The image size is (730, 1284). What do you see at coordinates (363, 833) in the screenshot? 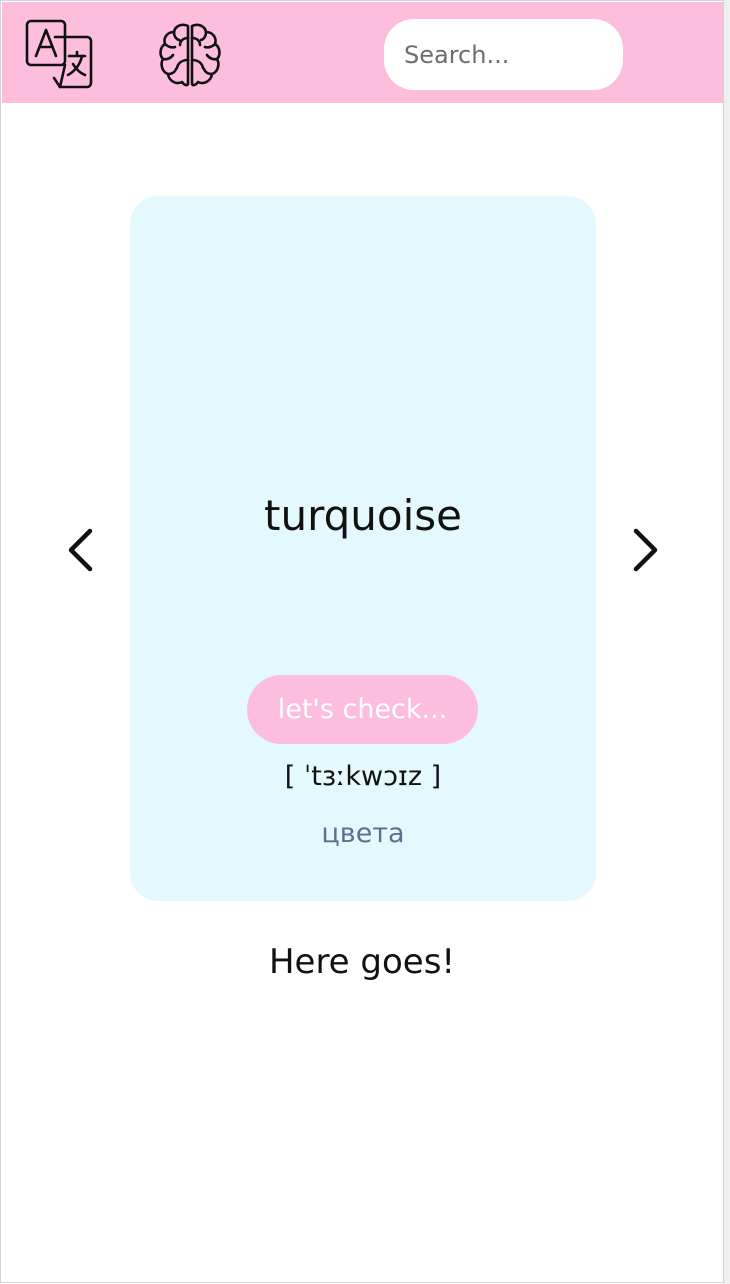
I see `card-category: цвета` at bounding box center [363, 833].